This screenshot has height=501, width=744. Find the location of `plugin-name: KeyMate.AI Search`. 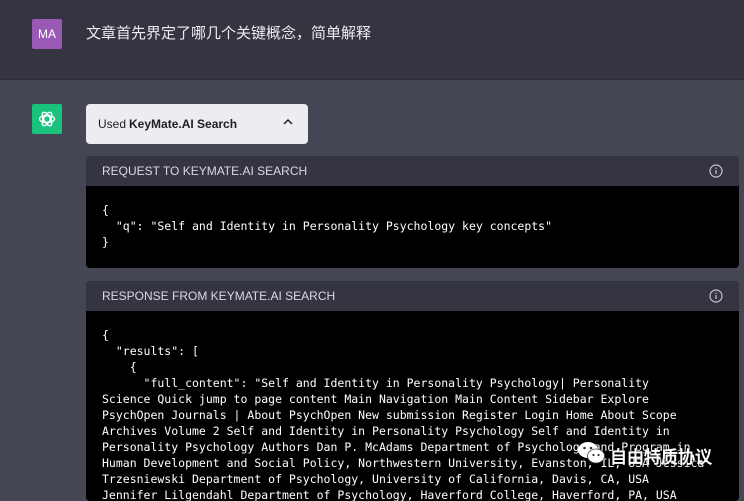

plugin-name: KeyMate.AI Search is located at coordinates (183, 124).